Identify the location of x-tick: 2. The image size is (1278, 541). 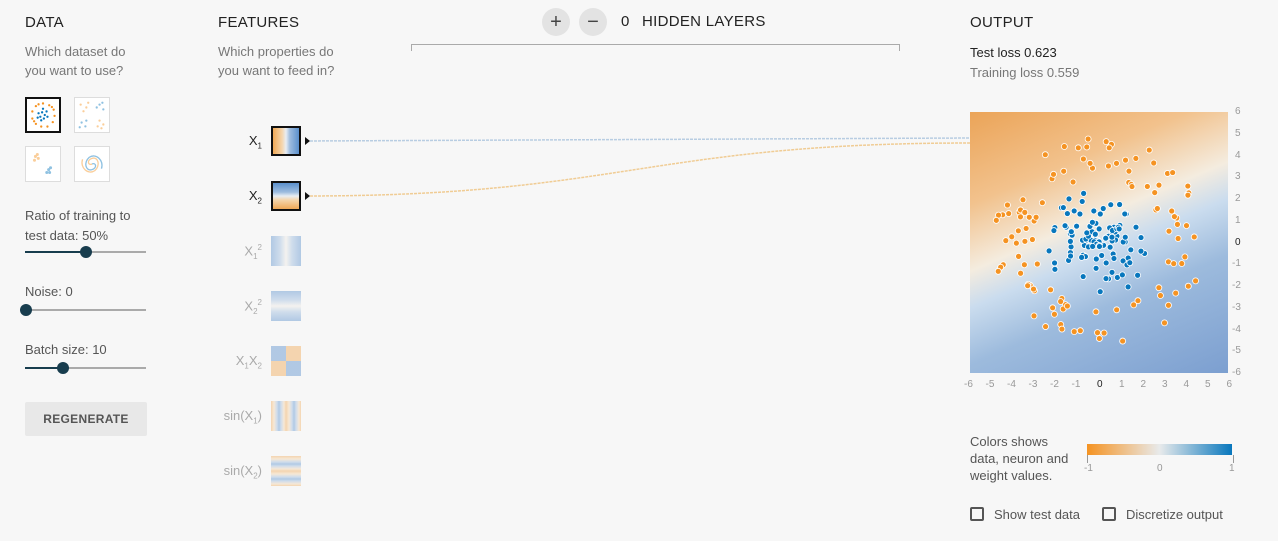
(1143, 384).